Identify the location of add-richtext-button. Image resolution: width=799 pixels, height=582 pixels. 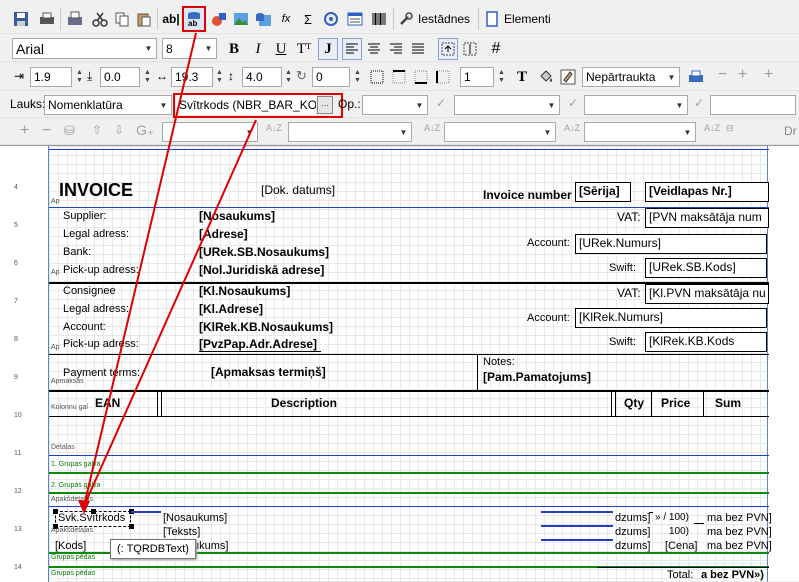
(331, 19).